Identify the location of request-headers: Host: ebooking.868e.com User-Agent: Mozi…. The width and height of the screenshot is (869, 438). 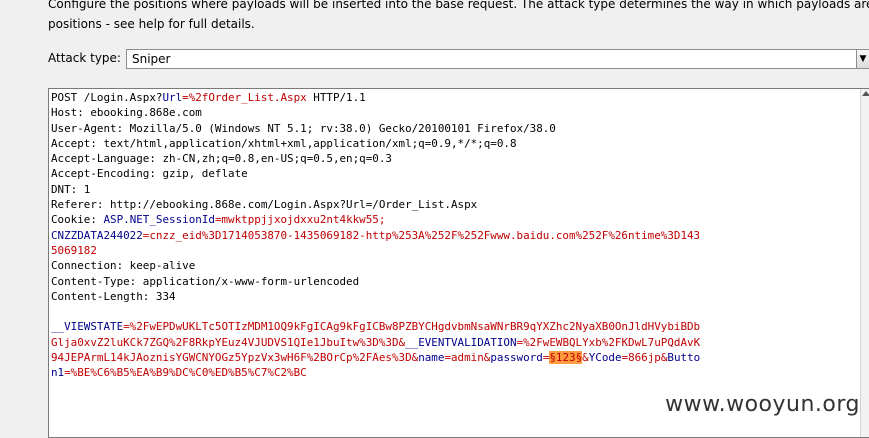
(303, 159).